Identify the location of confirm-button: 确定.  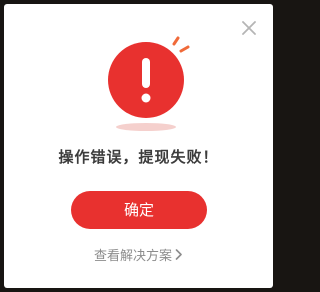
(139, 210).